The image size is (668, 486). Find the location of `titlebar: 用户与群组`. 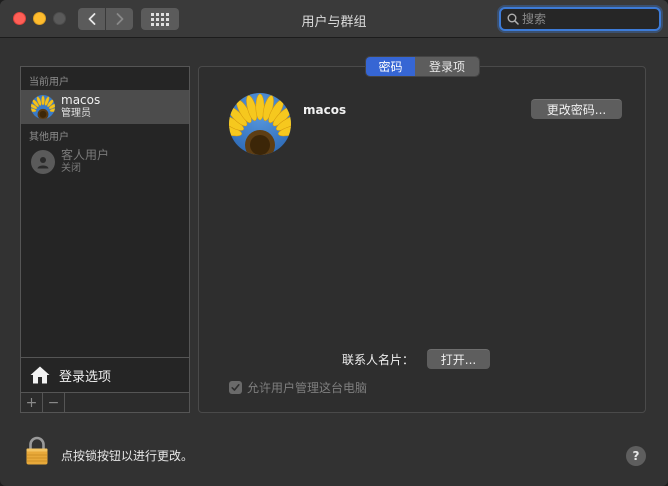

titlebar: 用户与群组 is located at coordinates (334, 19).